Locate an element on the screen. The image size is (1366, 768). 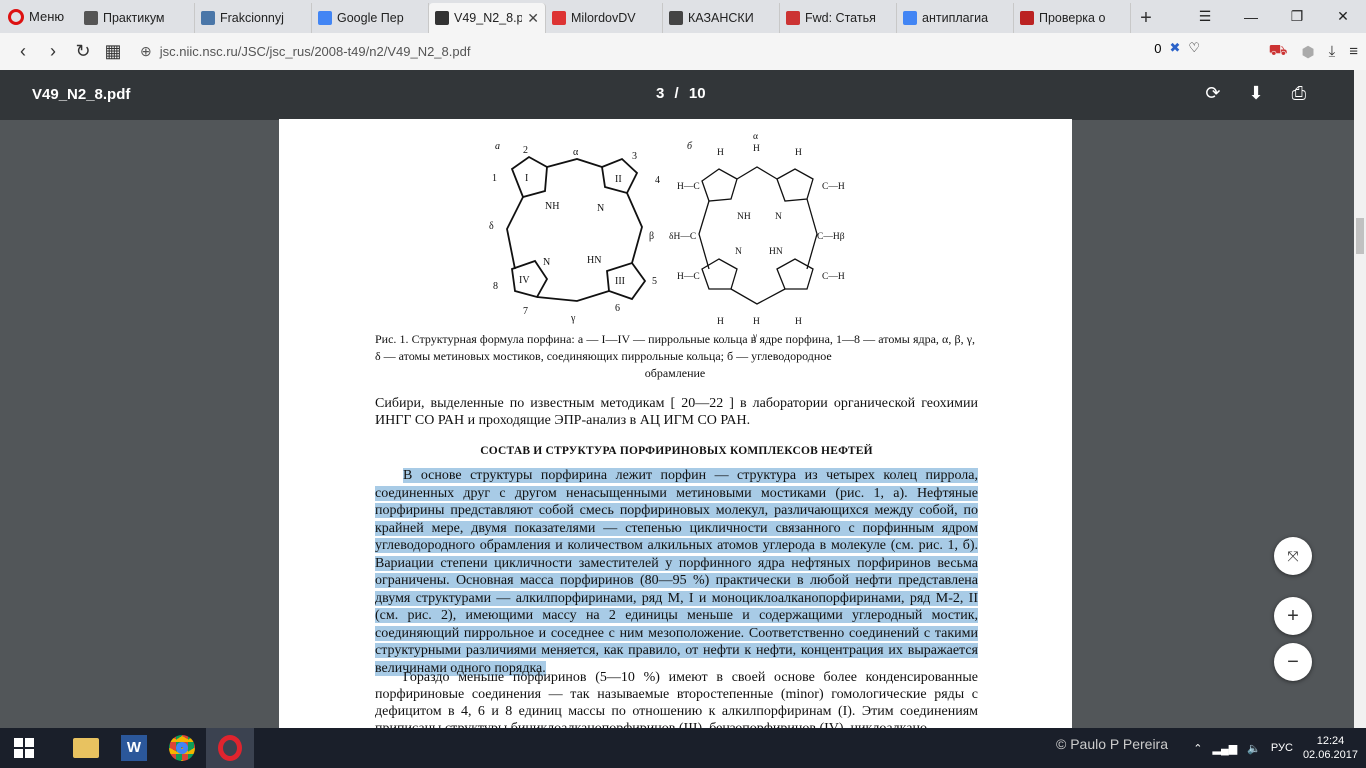
svg-text: β is located at coordinates (651, 236).